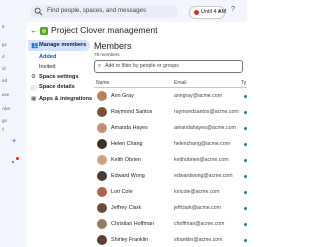  What do you see at coordinates (4, 80) in the screenshot?
I see `rail-item: ed` at bounding box center [4, 80].